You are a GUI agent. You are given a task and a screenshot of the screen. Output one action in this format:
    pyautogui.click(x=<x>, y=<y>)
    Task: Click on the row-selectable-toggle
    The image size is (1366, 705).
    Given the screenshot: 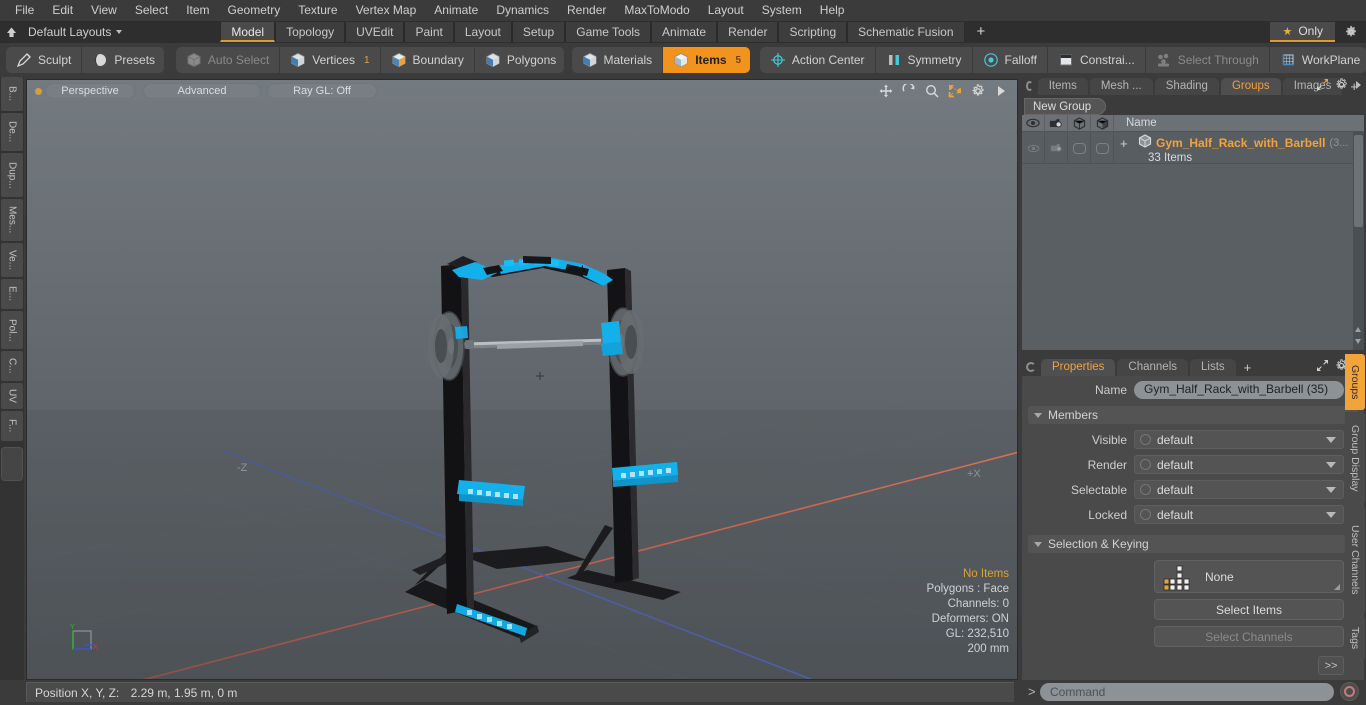 What is the action you would take?
    pyautogui.click(x=1079, y=148)
    